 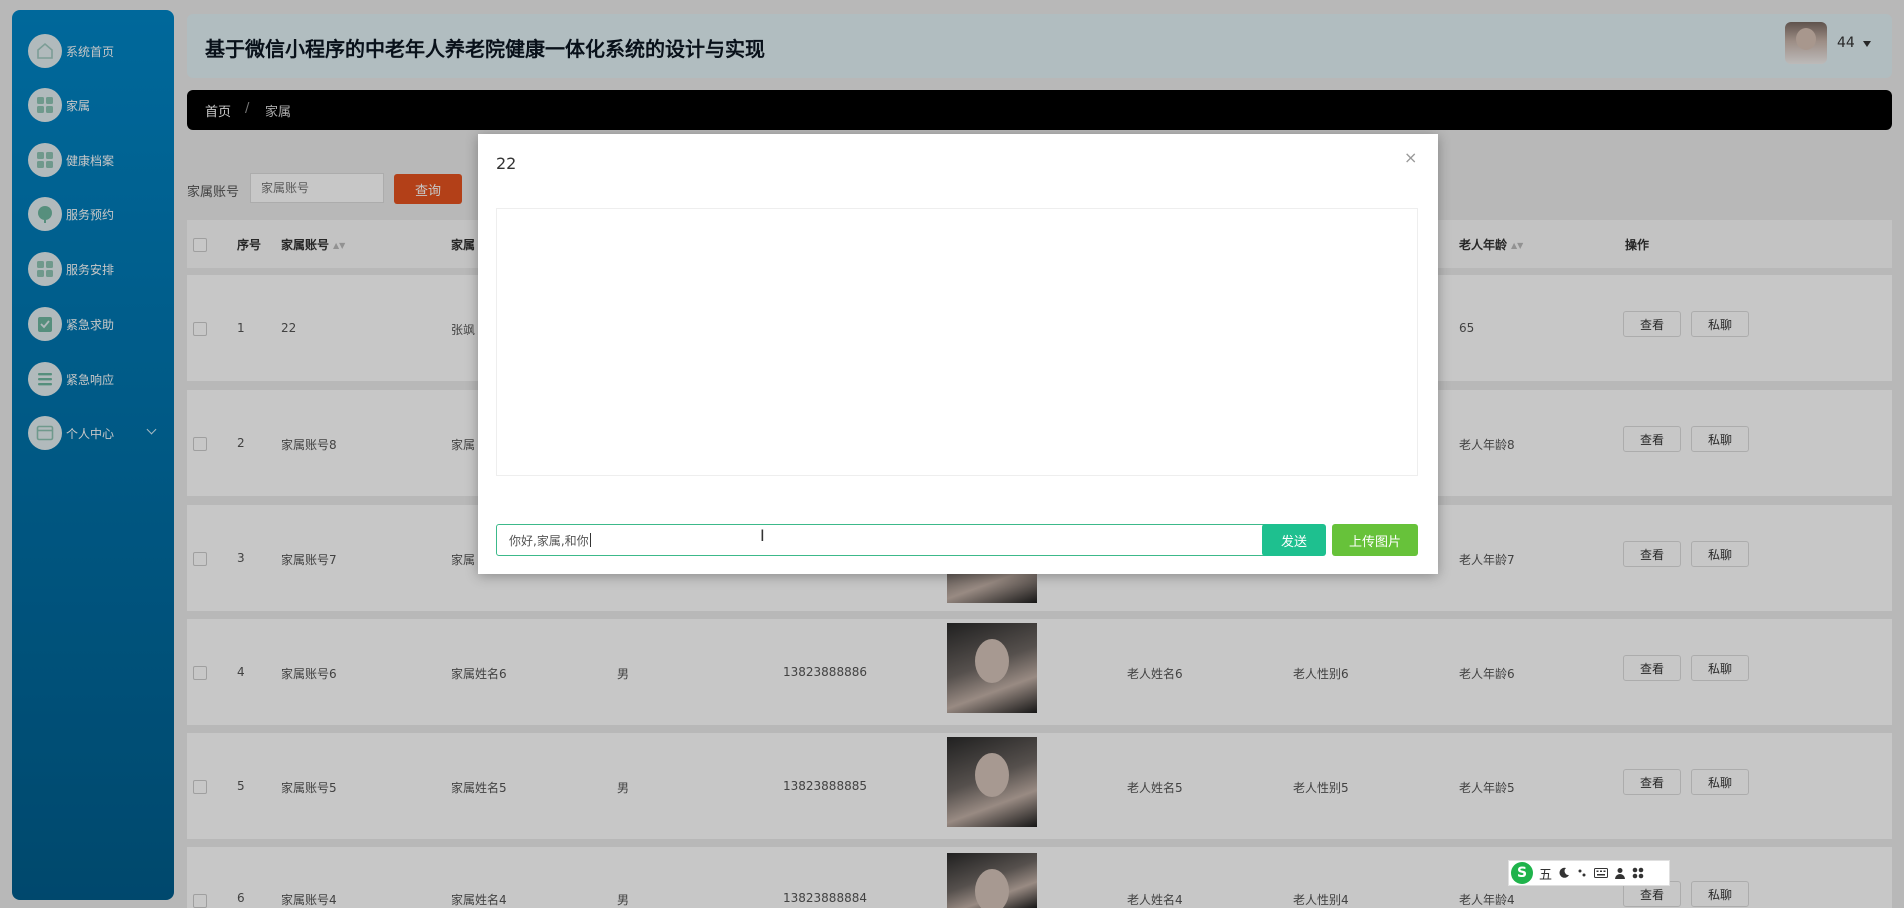 I want to click on ime-mode: 五, so click(x=1545, y=873).